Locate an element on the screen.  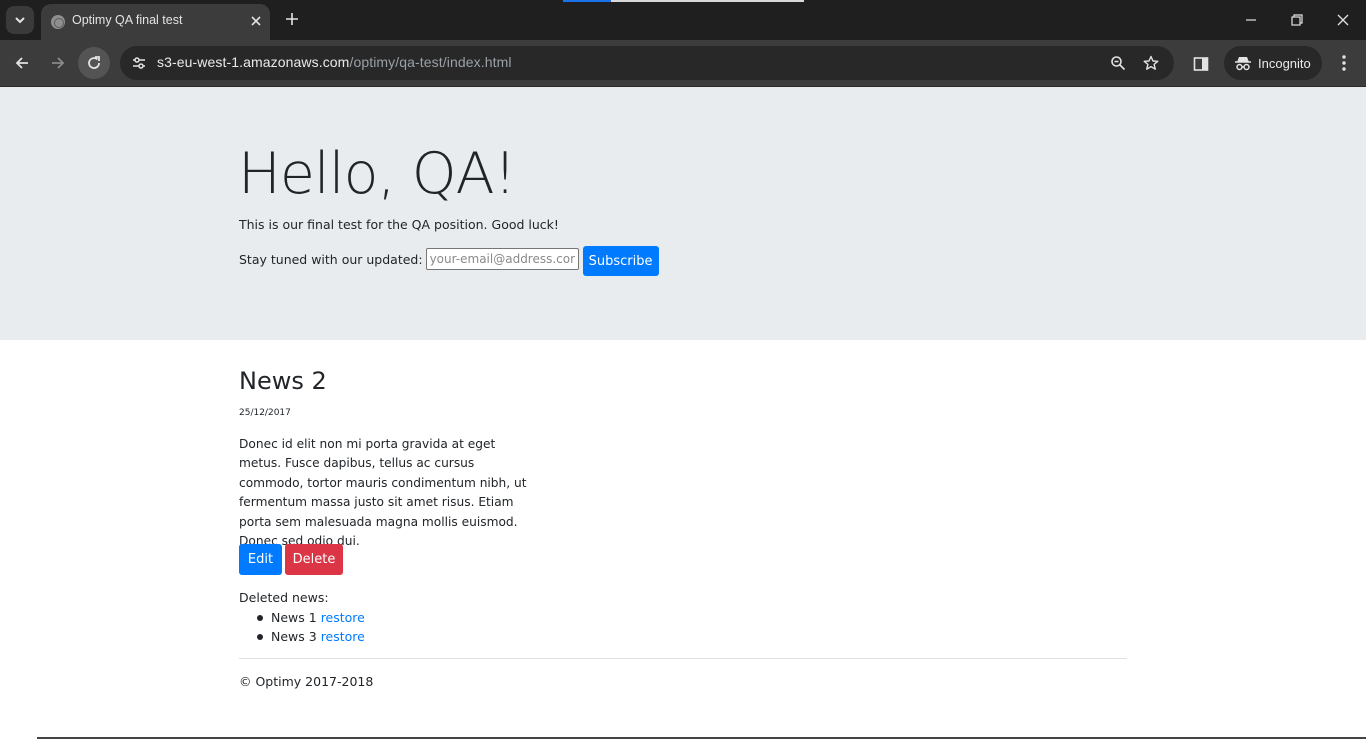
news-title: News 2 is located at coordinates (283, 381).